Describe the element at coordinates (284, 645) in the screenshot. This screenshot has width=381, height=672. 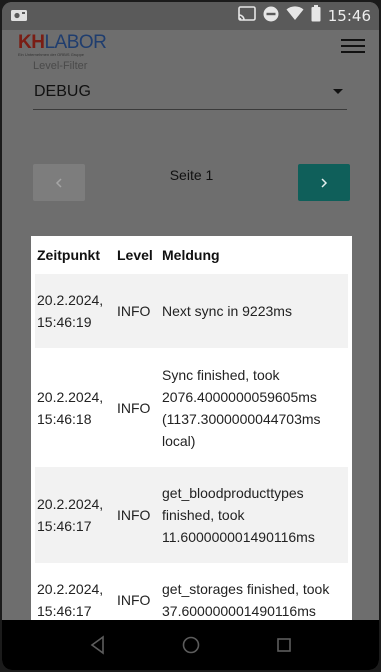
I see `recents-square-icon` at that location.